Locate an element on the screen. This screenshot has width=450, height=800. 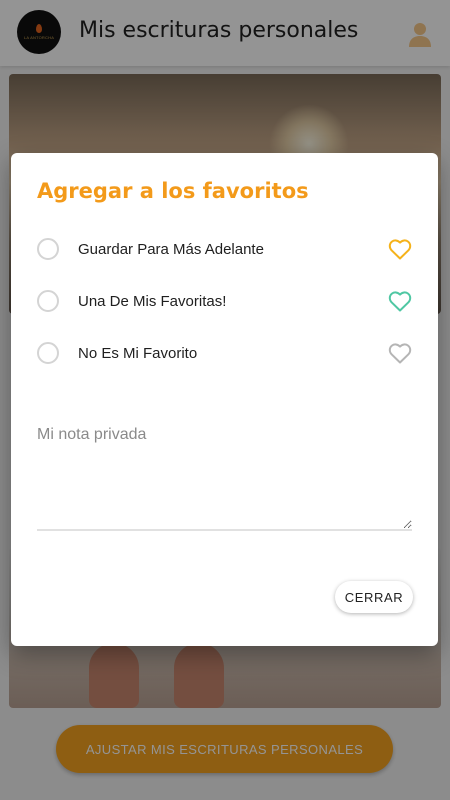
option-label: No Es Mi Favorito is located at coordinates (138, 353).